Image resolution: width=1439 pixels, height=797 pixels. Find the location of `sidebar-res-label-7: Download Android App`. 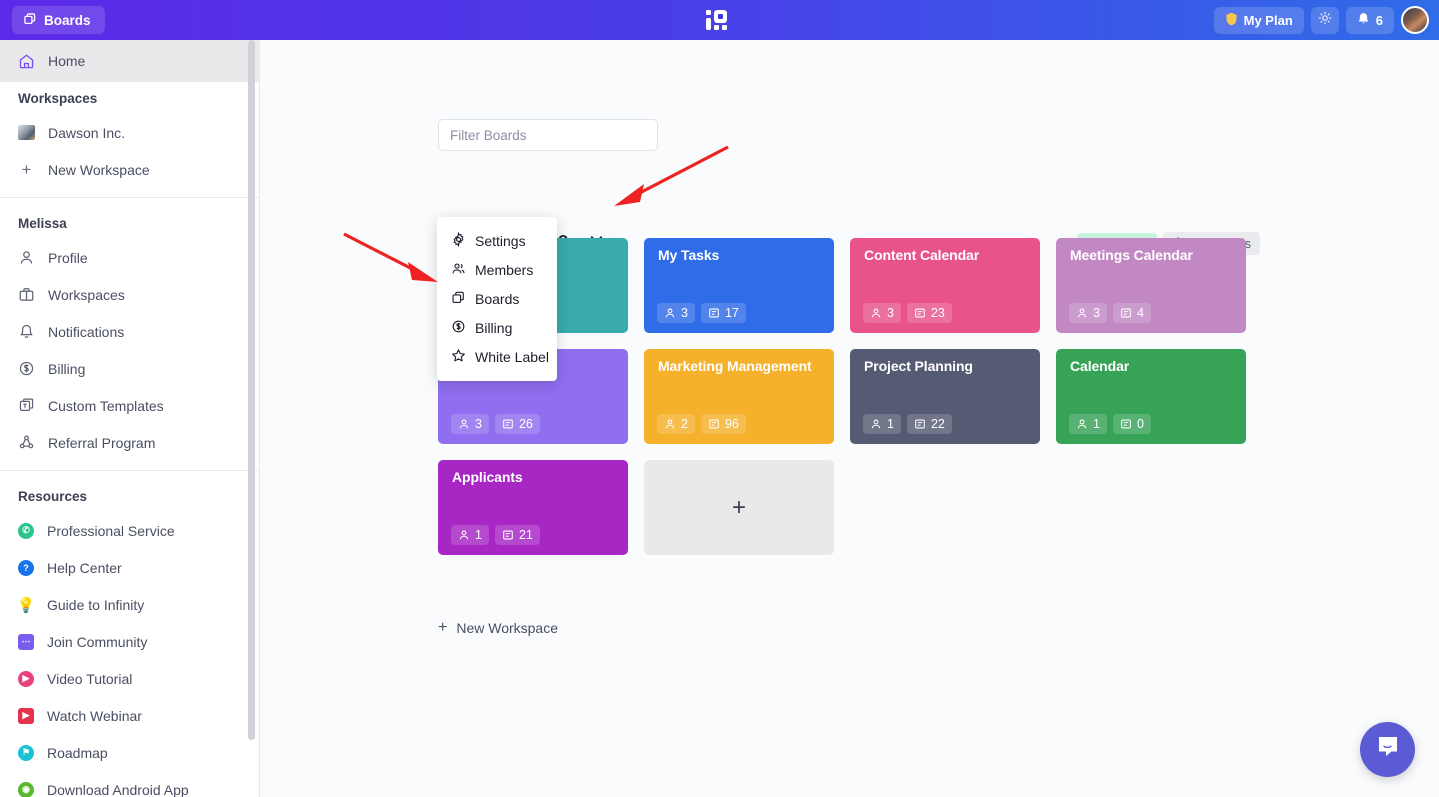

sidebar-res-label-7: Download Android App is located at coordinates (118, 789).